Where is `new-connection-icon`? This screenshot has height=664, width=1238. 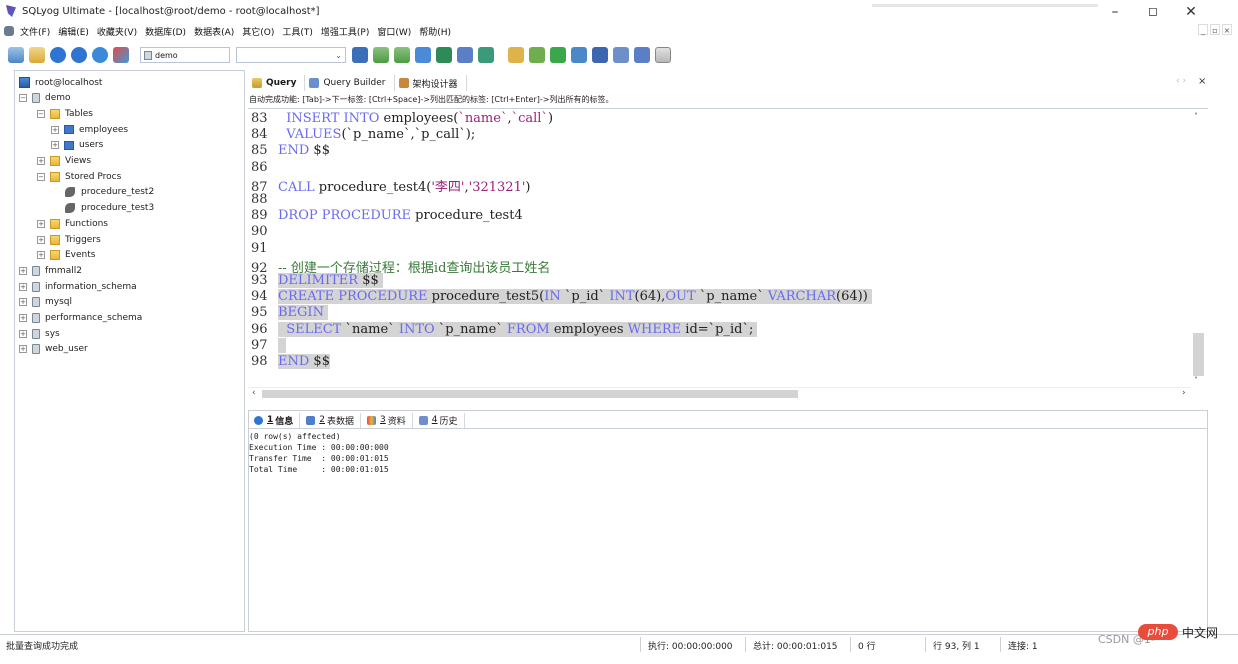
new-connection-icon is located at coordinates (37, 55).